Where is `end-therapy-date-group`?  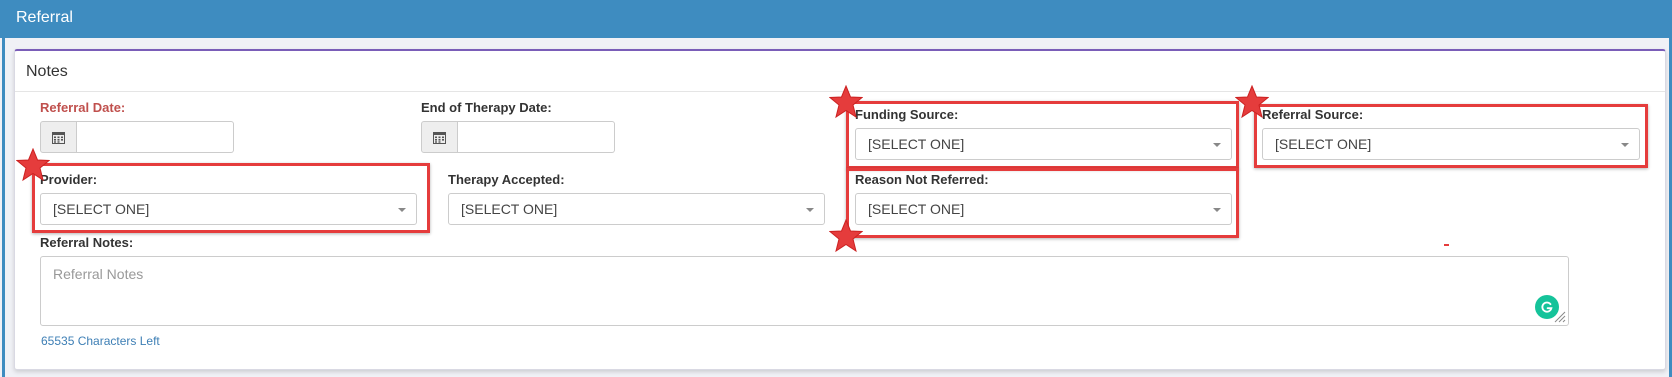 end-therapy-date-group is located at coordinates (518, 137).